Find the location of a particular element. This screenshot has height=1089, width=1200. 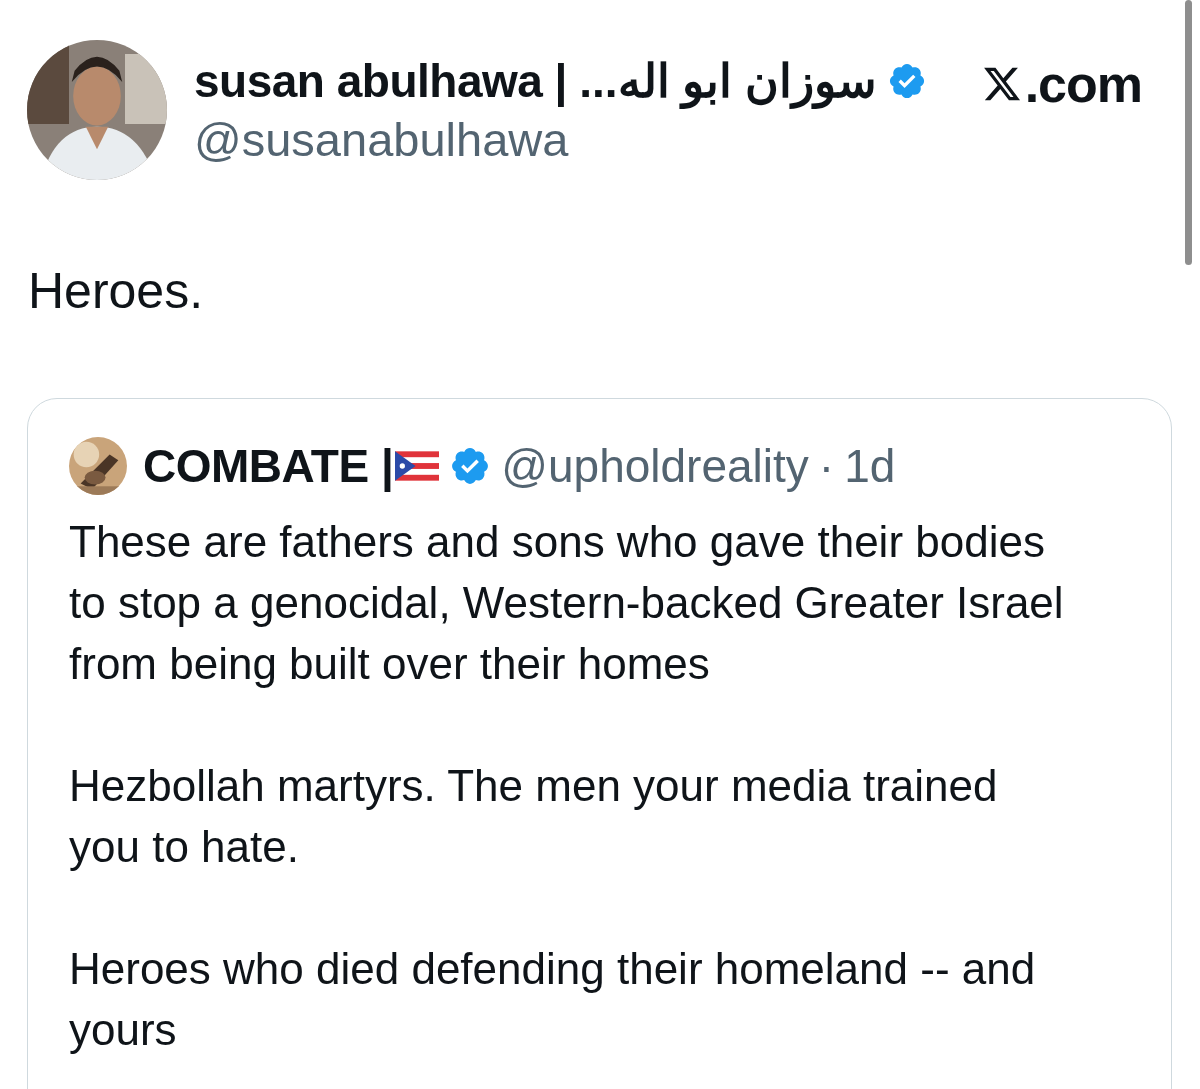

author-handle: @susanabulhawa is located at coordinates (561, 139).